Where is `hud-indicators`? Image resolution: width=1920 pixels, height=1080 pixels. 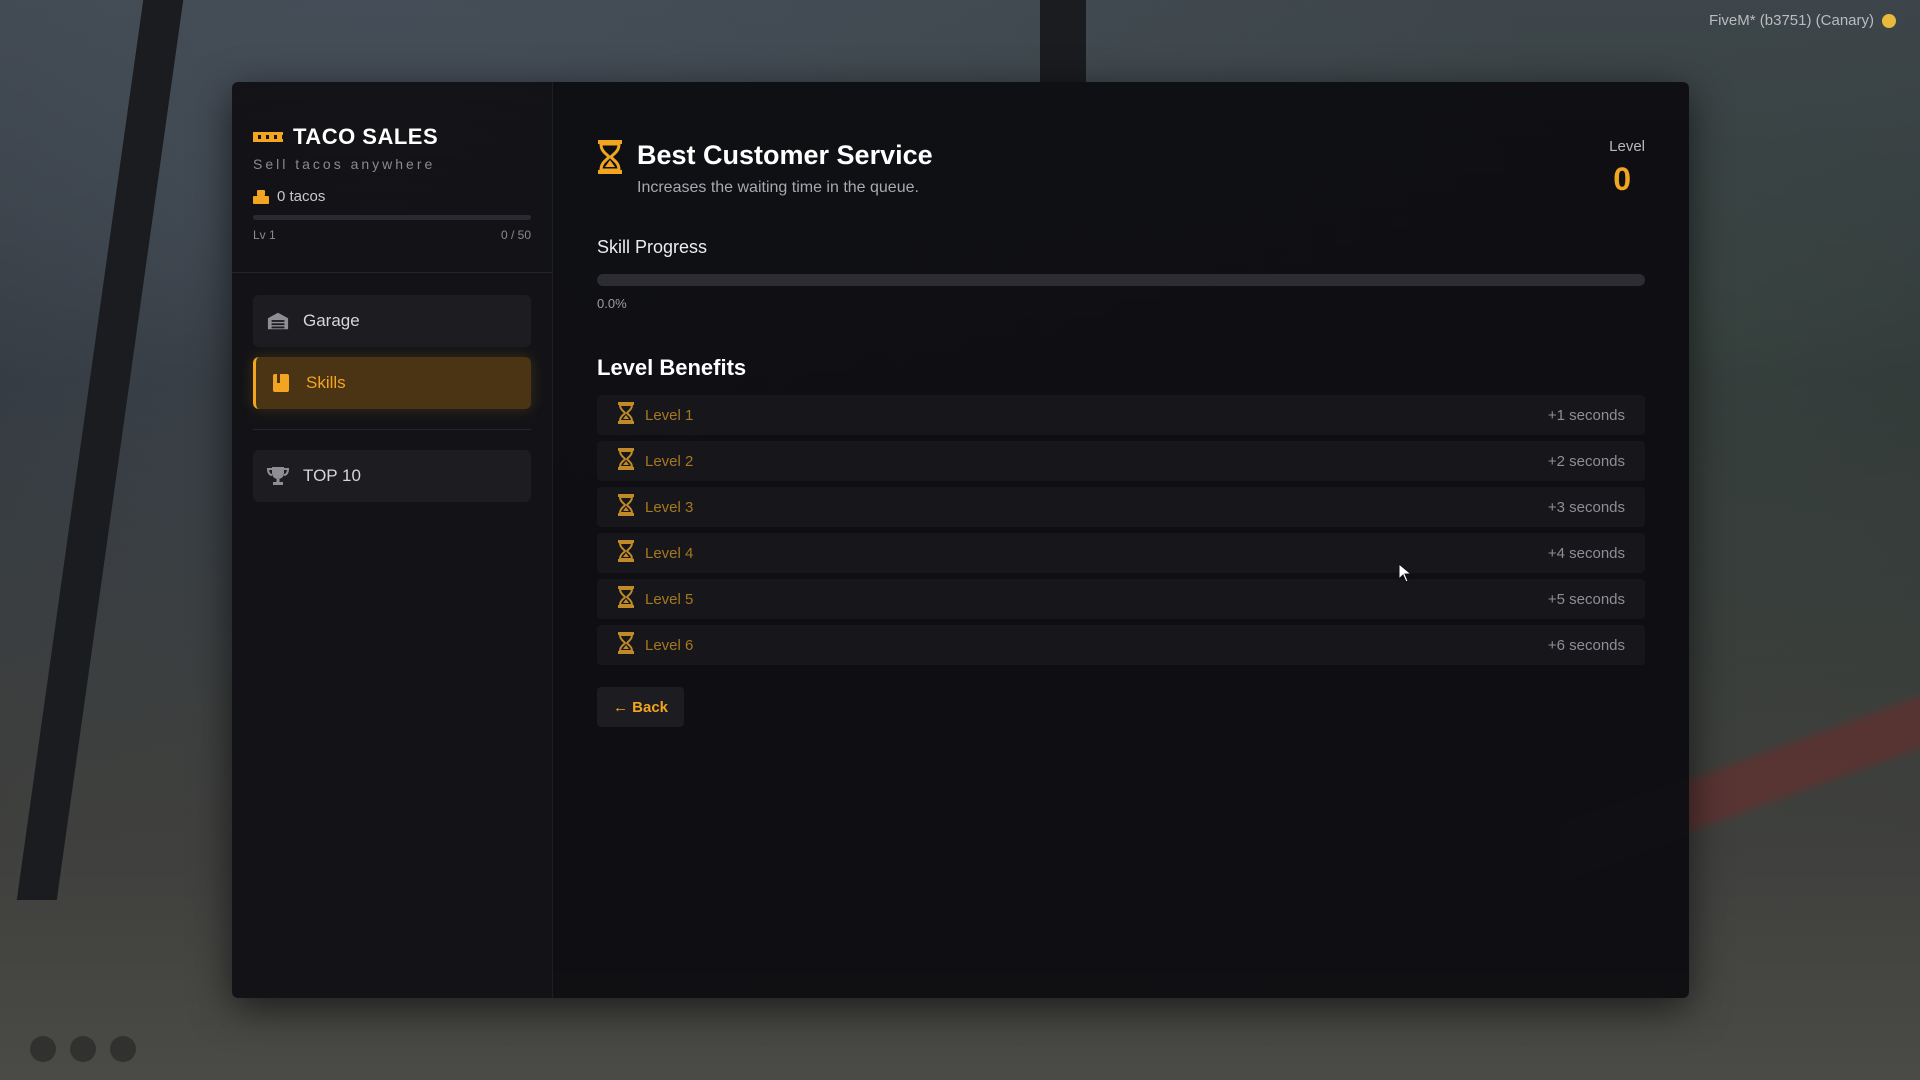
hud-indicators is located at coordinates (83, 1049).